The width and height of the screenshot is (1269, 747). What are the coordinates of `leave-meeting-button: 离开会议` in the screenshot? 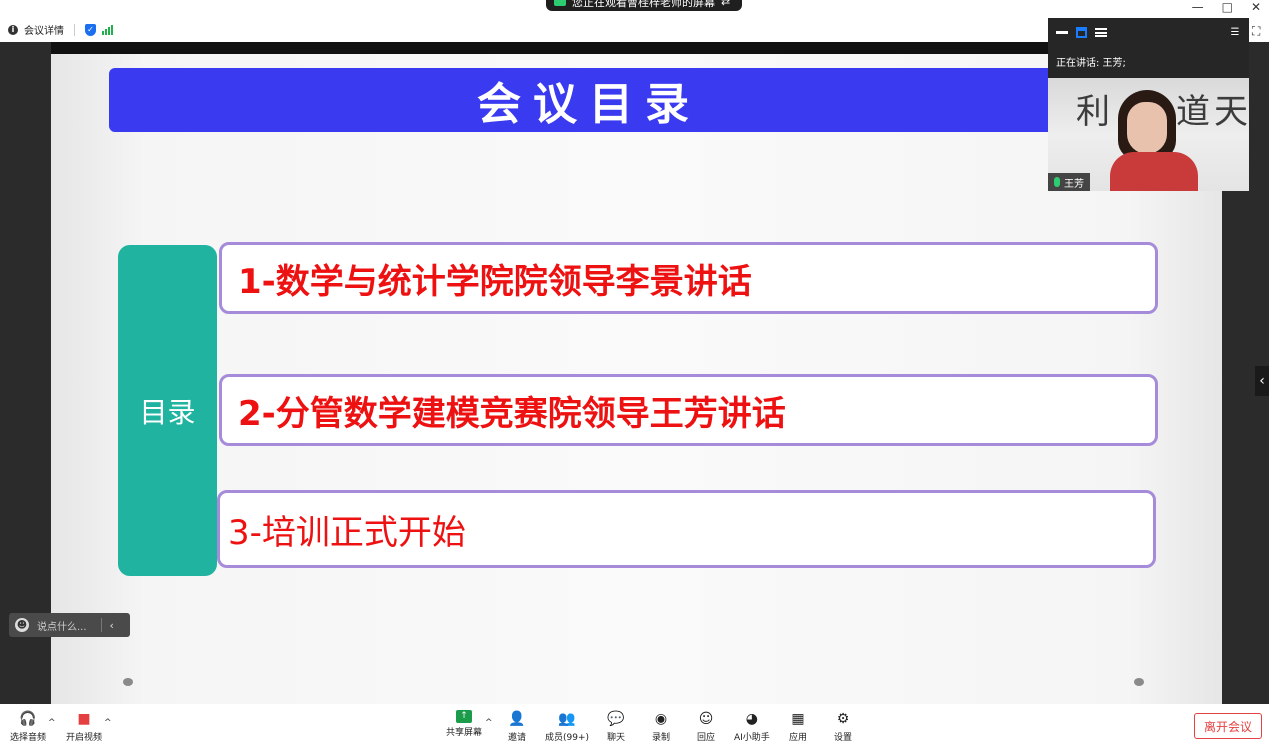 It's located at (1228, 726).